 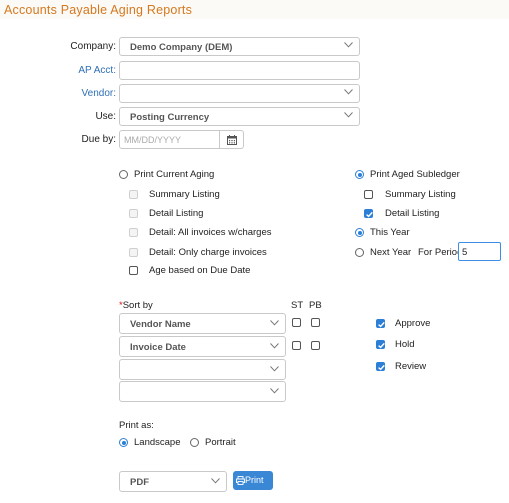 I want to click on detail-listing-label-left: Detail Listing, so click(x=176, y=213).